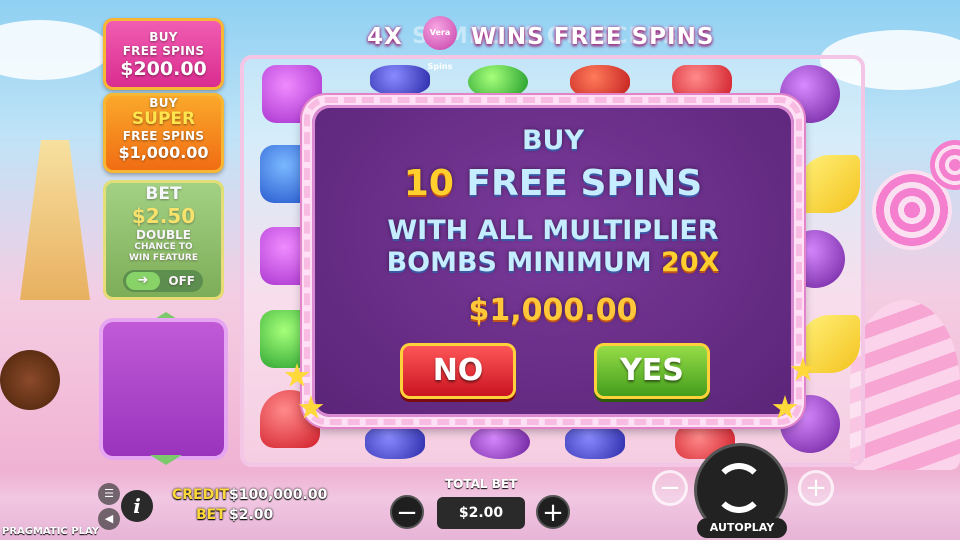 This screenshot has height=540, width=960. What do you see at coordinates (163, 119) in the screenshot?
I see `buy-super-line2: SUPER` at bounding box center [163, 119].